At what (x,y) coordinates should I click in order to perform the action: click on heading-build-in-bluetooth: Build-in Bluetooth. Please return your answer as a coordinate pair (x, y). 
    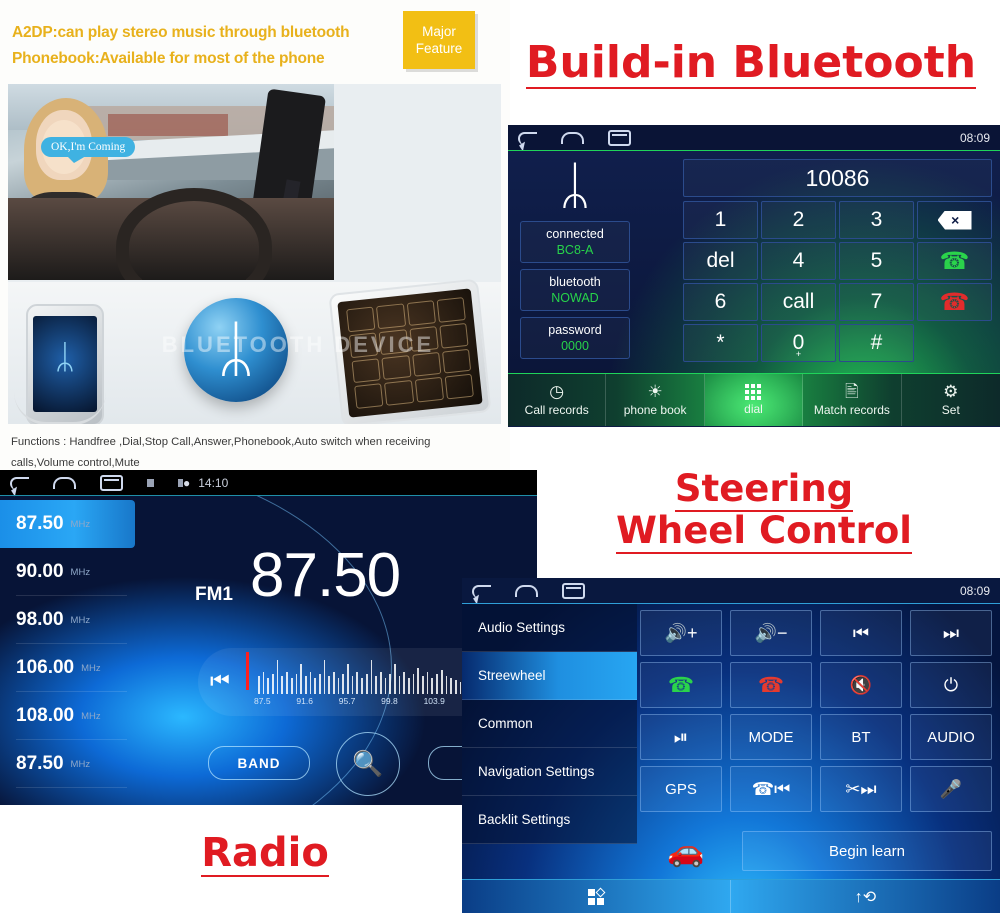
    Looking at the image, I should click on (751, 63).